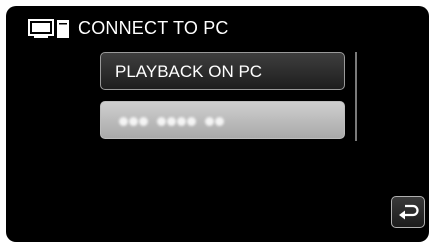  I want to click on obscured-label, so click(172, 121).